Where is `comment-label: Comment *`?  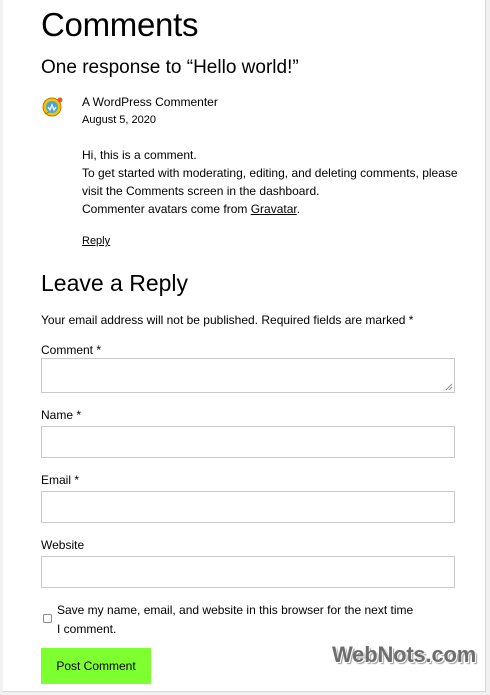
comment-label: Comment * is located at coordinates (71, 350).